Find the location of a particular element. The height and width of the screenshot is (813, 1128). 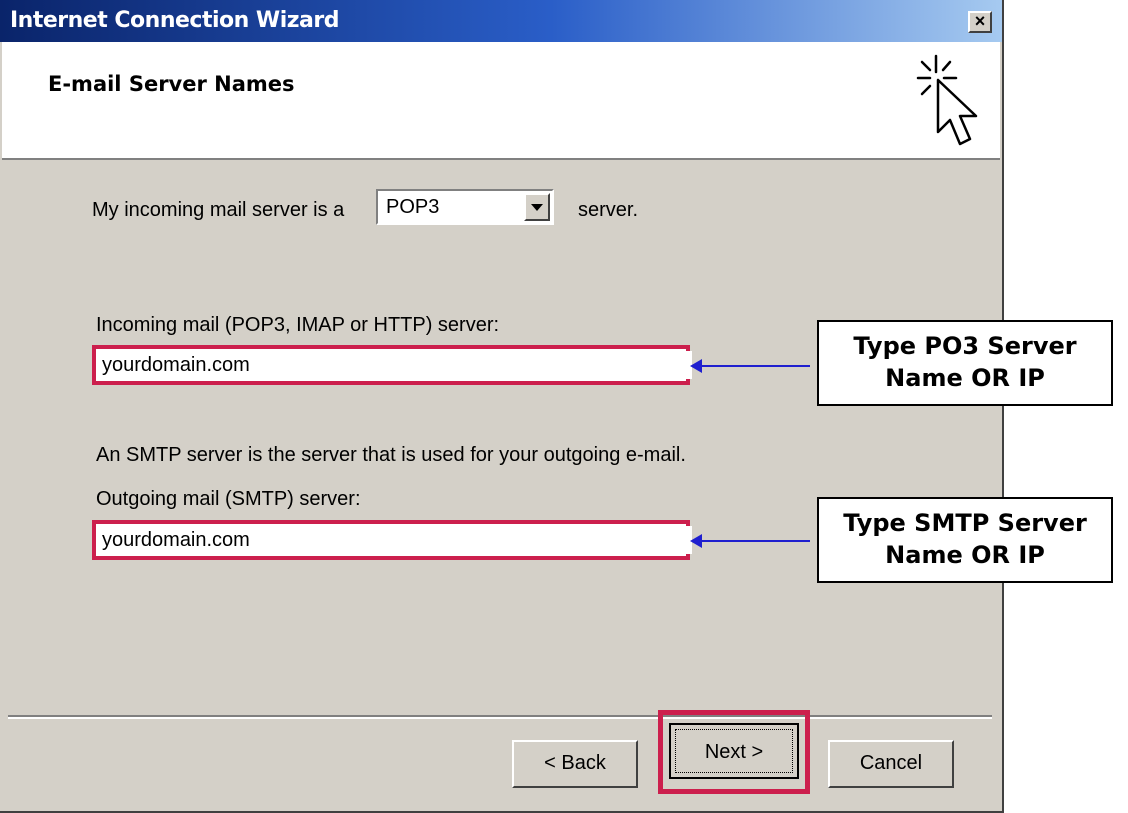

incoming-callout-line2: Name OR IP is located at coordinates (965, 378).